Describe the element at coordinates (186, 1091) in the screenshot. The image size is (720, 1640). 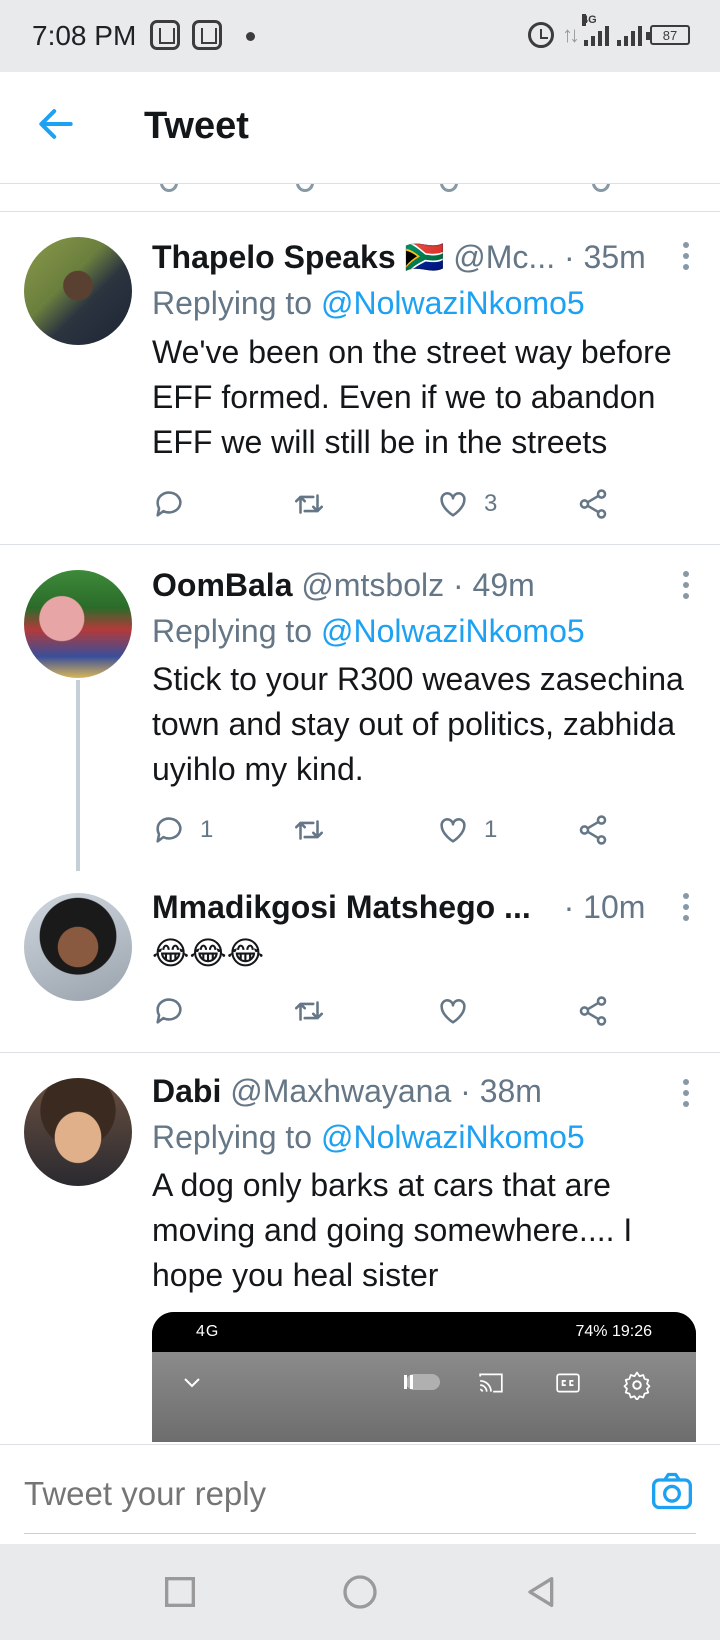
I see `author-name: Dabi` at that location.